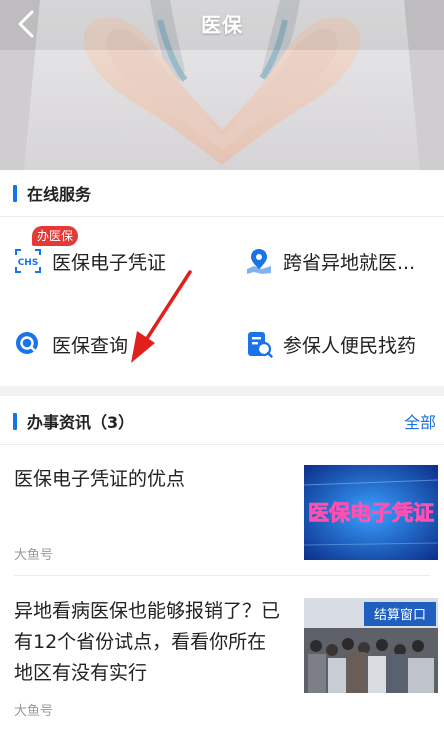  What do you see at coordinates (222, 193) in the screenshot?
I see `online-services-header: 在线服务` at bounding box center [222, 193].